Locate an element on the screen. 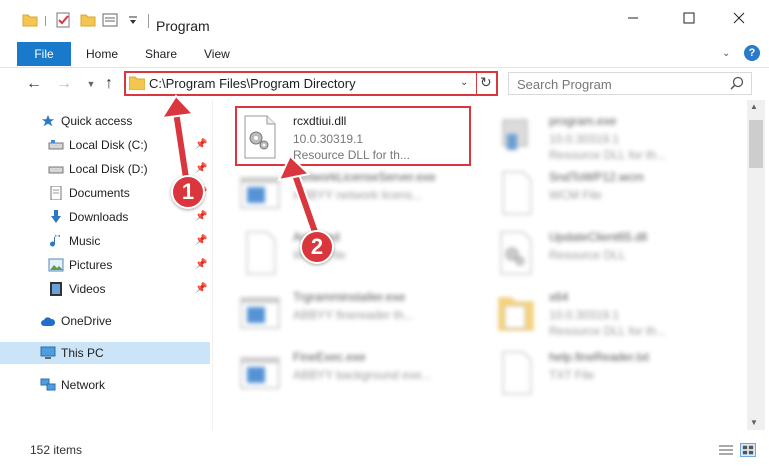 This screenshot has height=473, width=769. nav-item-network: Network is located at coordinates (105, 385).